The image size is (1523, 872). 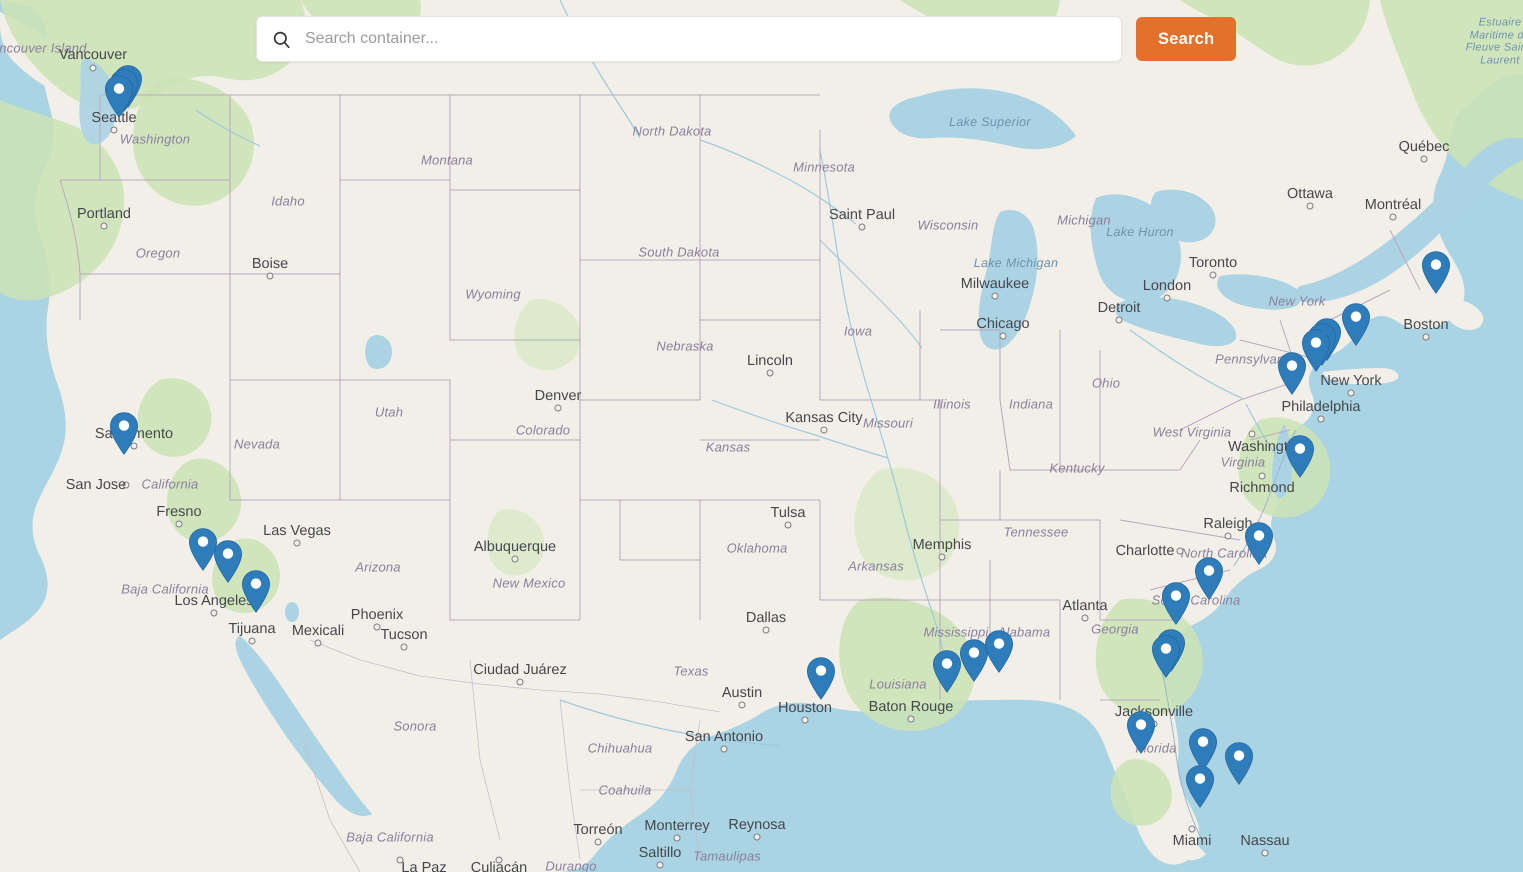 I want to click on search-icon, so click(x=281, y=39).